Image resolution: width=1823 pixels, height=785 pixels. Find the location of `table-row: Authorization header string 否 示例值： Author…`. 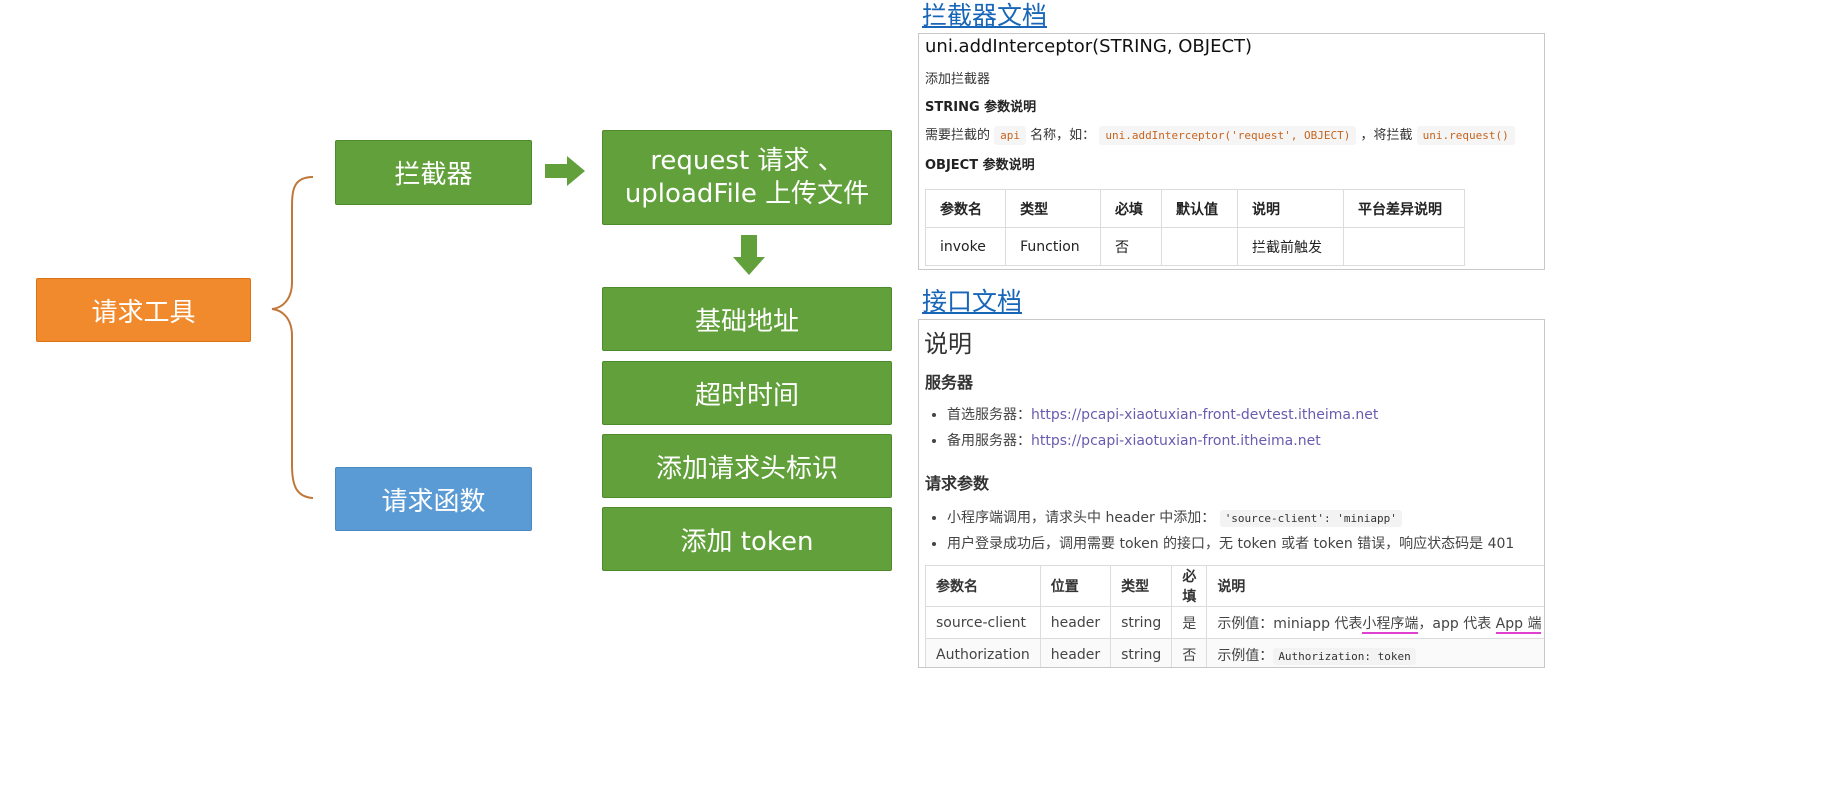

table-row: Authorization header string 否 示例值： Author… is located at coordinates (1234, 652).